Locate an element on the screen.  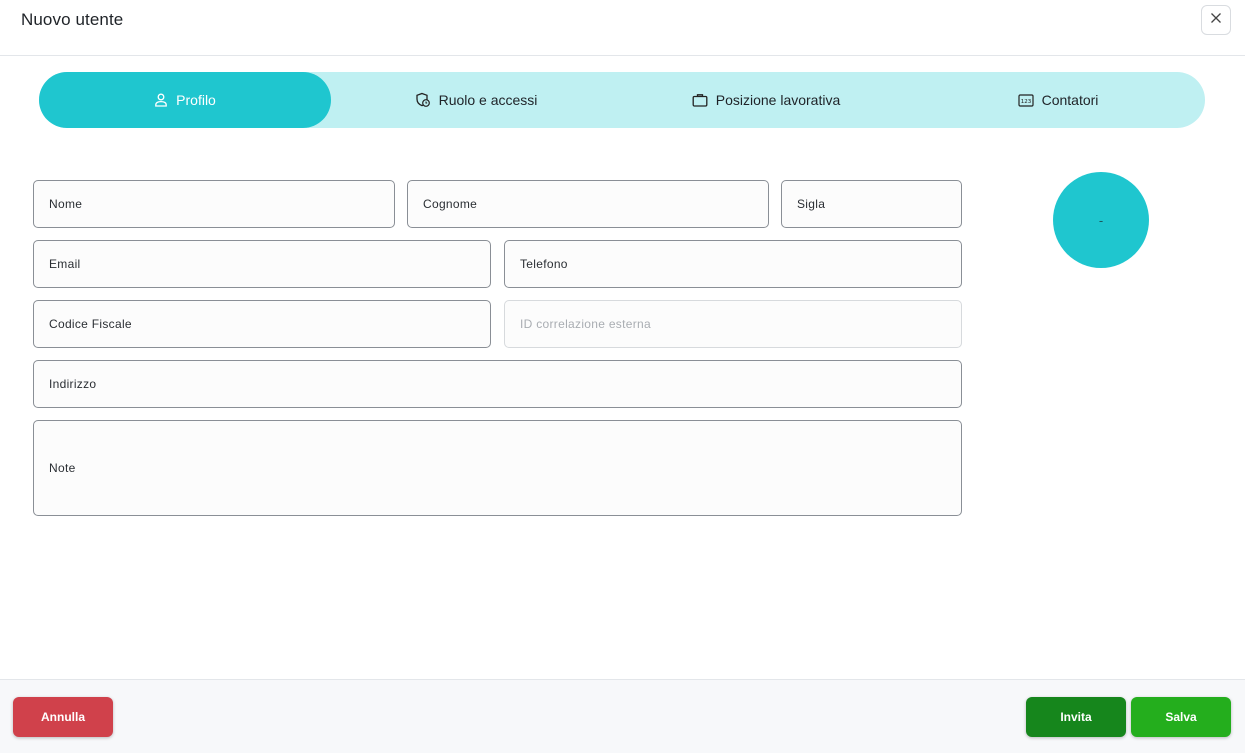
note-textarea: Note is located at coordinates (497, 468).